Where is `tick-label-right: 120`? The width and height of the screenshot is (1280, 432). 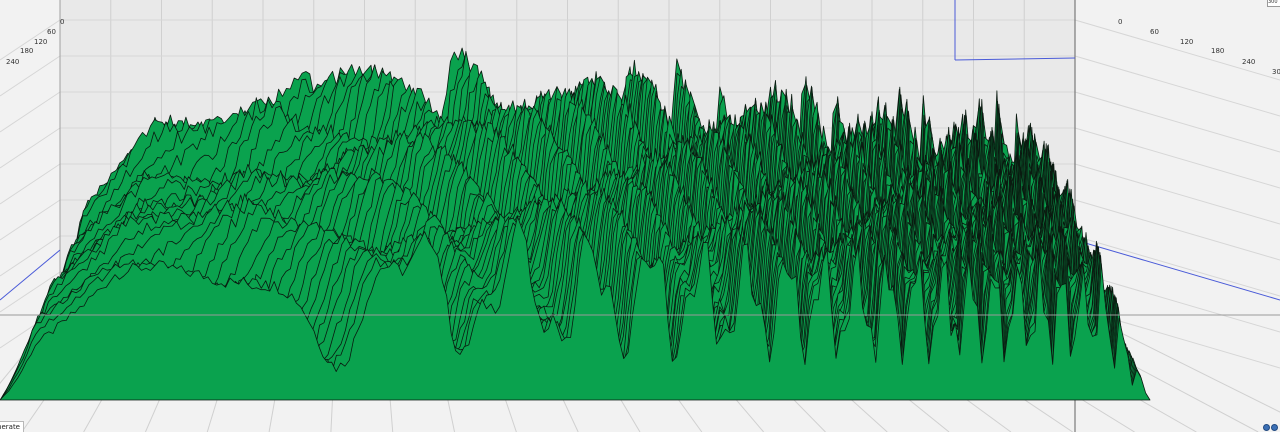 tick-label-right: 120 is located at coordinates (1186, 42).